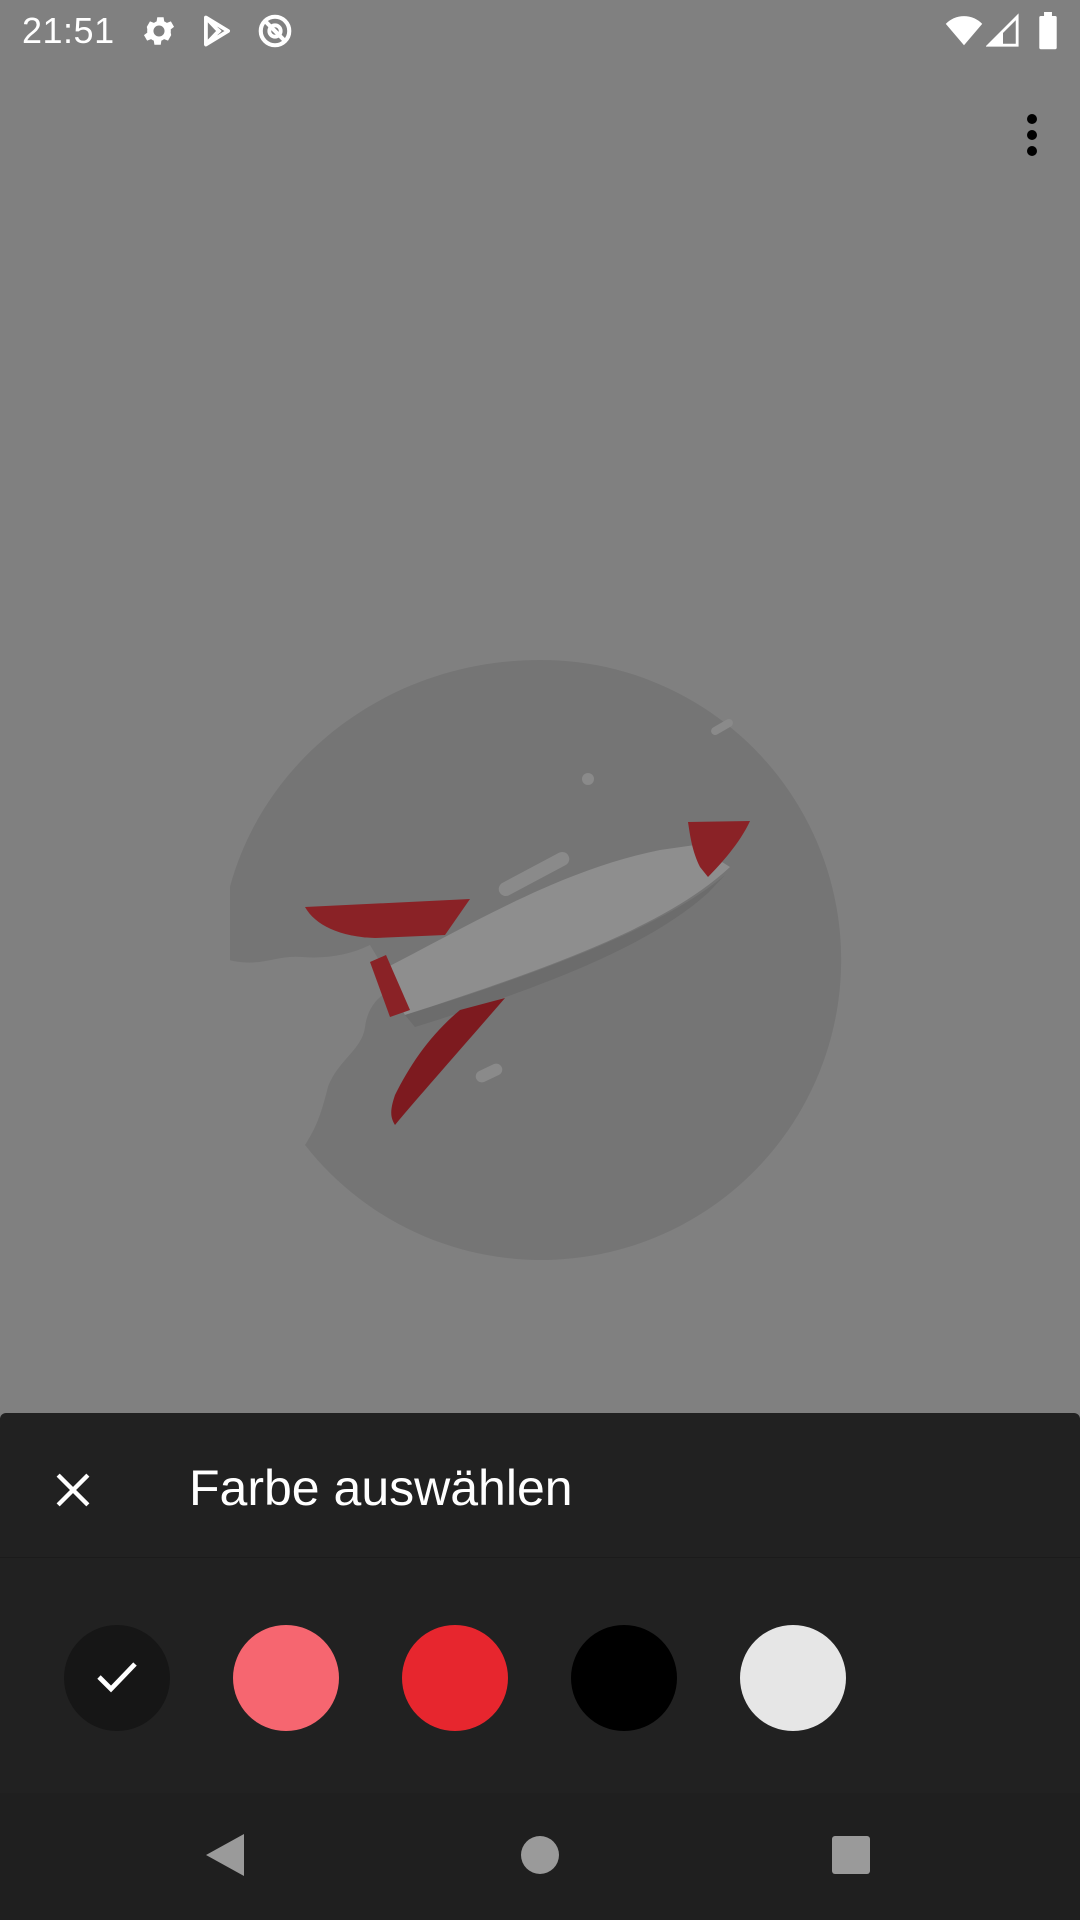 The height and width of the screenshot is (1920, 1080). I want to click on color-swatches, so click(540, 1678).